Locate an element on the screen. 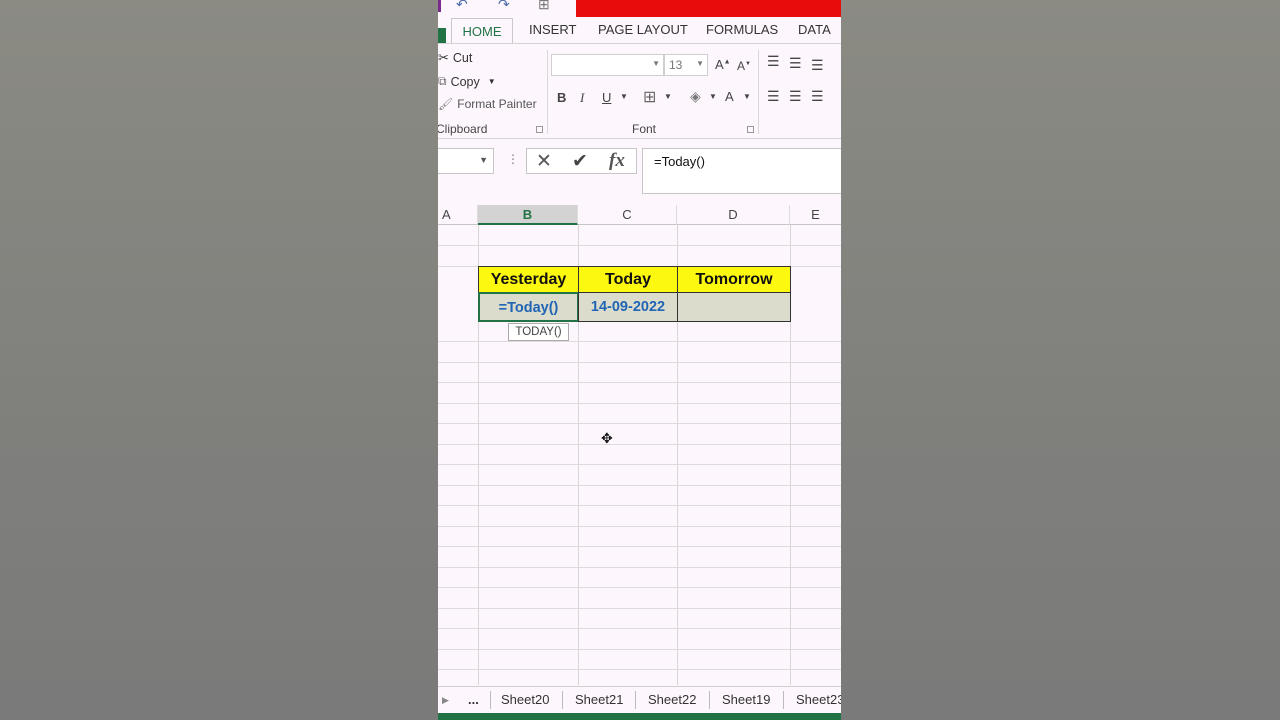 The image size is (1280, 720). cell-d-tomorrow-header: Tomorrow is located at coordinates (734, 279).